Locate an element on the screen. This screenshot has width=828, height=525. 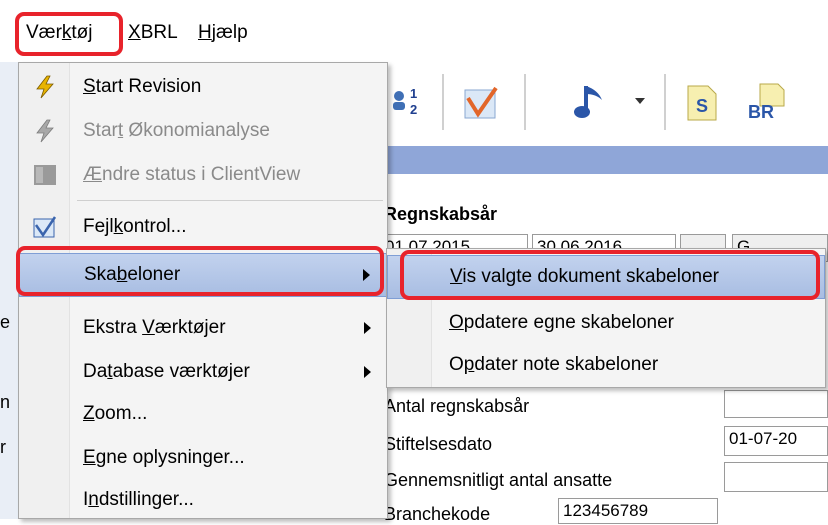
menu-xbrl-key: X is located at coordinates (134, 32).